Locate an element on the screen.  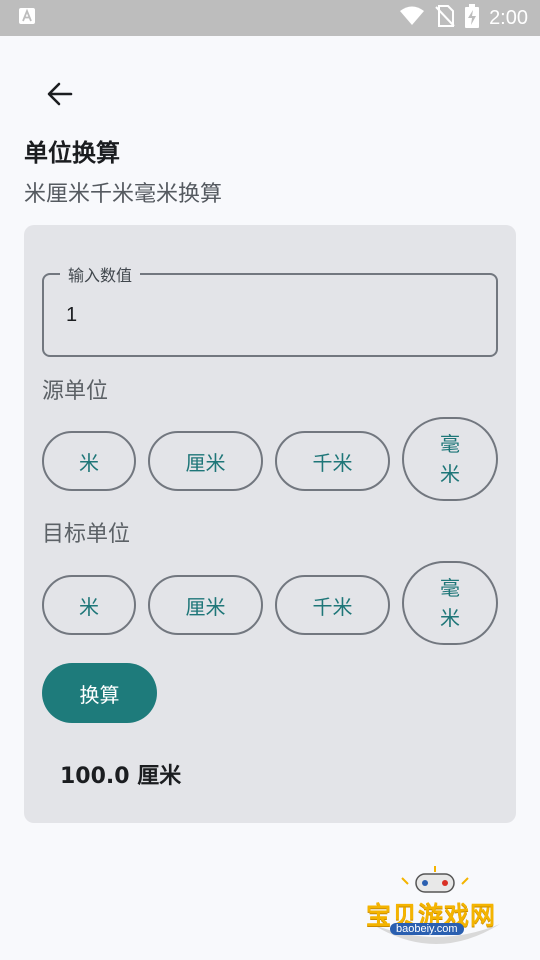
target-chip-millimeter: 毫米 is located at coordinates (450, 603).